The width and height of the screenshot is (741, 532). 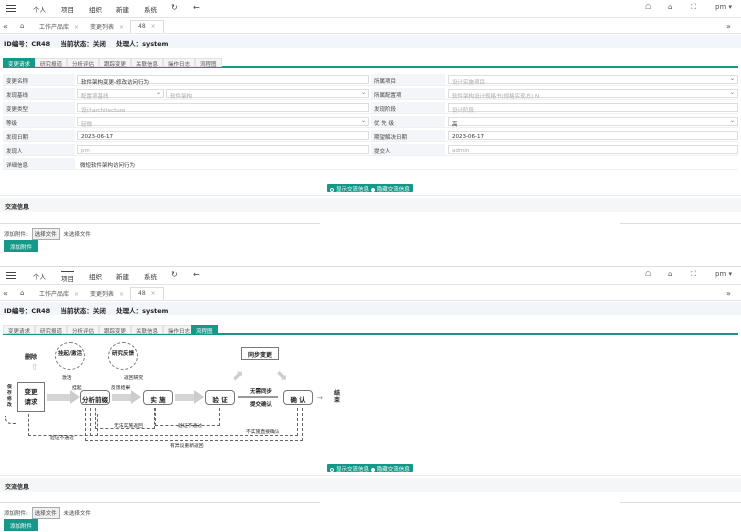 What do you see at coordinates (261, 405) in the screenshot?
I see `flow-submit-confirm: 提交确认` at bounding box center [261, 405].